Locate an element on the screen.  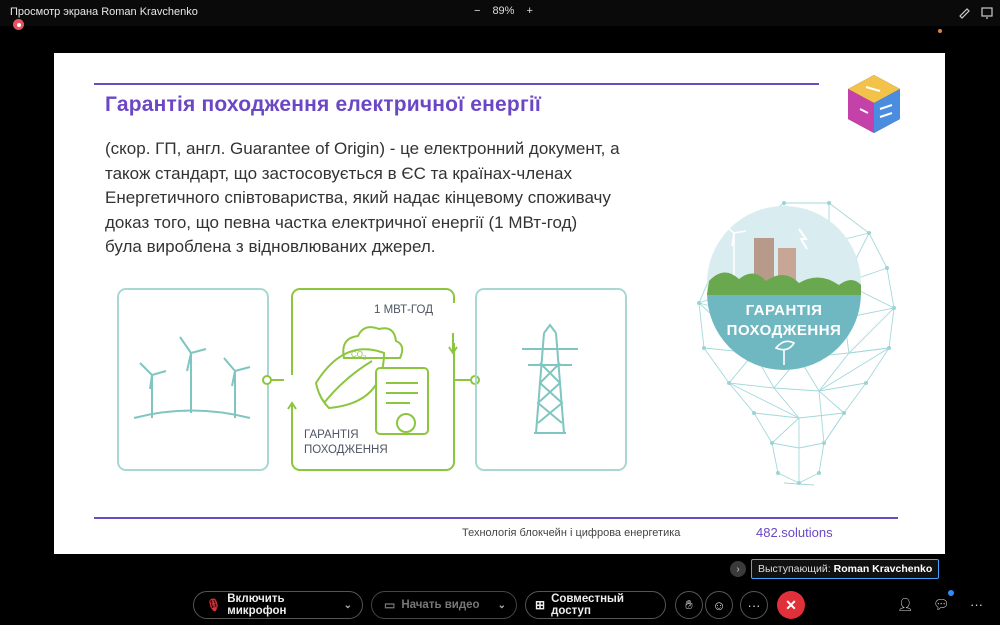
presenter-indicator: › Выступающий: Roman Kravchenko is located at coordinates (838, 569).